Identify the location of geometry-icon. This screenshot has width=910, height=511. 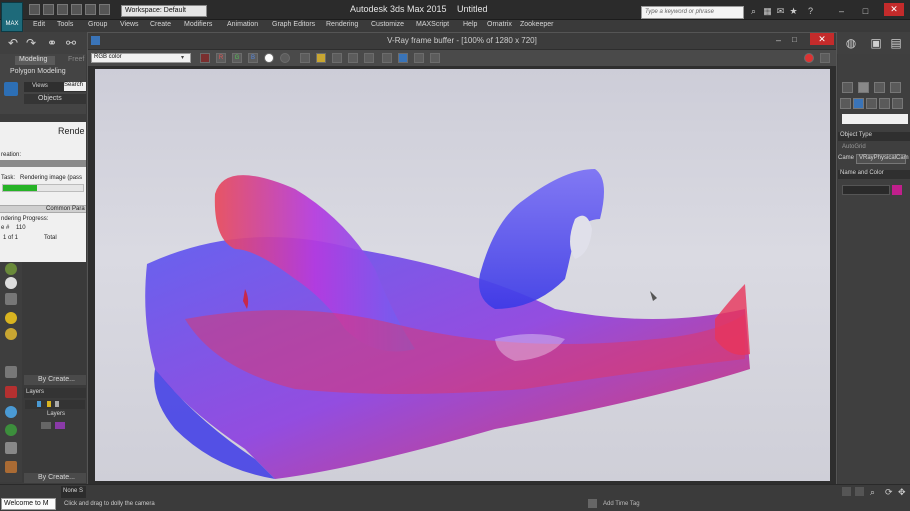
(11, 430).